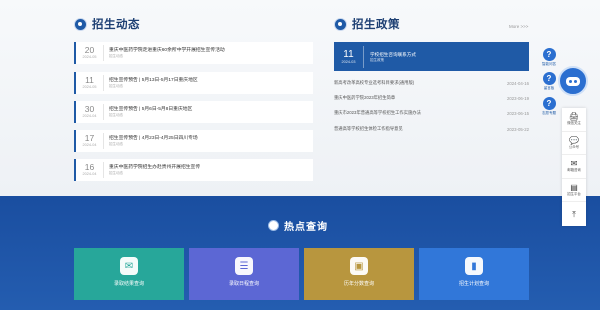 Image resolution: width=600 pixels, height=310 pixels. Describe the element at coordinates (116, 25) in the screenshot. I see `admissions-news-title: 招生动态` at that location.